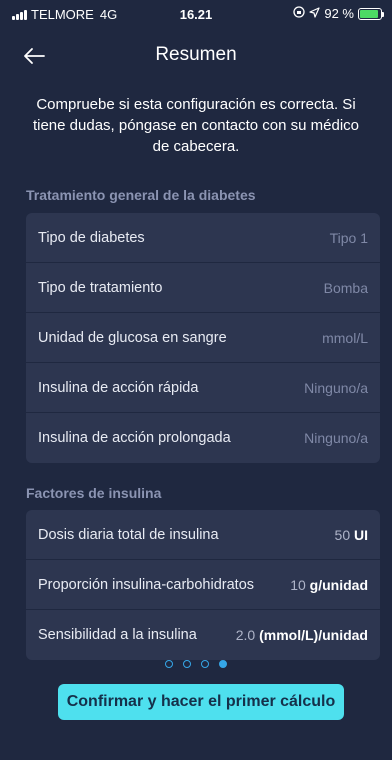 This screenshot has width=392, height=760. I want to click on confirm-calculate-button: Confirmar y hacer el primer cálculo, so click(201, 702).